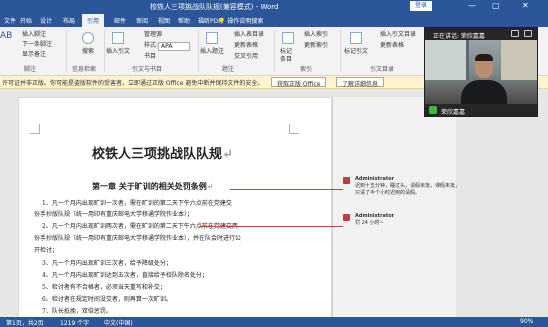  I want to click on video-call-overlay: 正在讲话: 荣欣嘉嘉 荣欣嘉嘉, so click(481, 72).